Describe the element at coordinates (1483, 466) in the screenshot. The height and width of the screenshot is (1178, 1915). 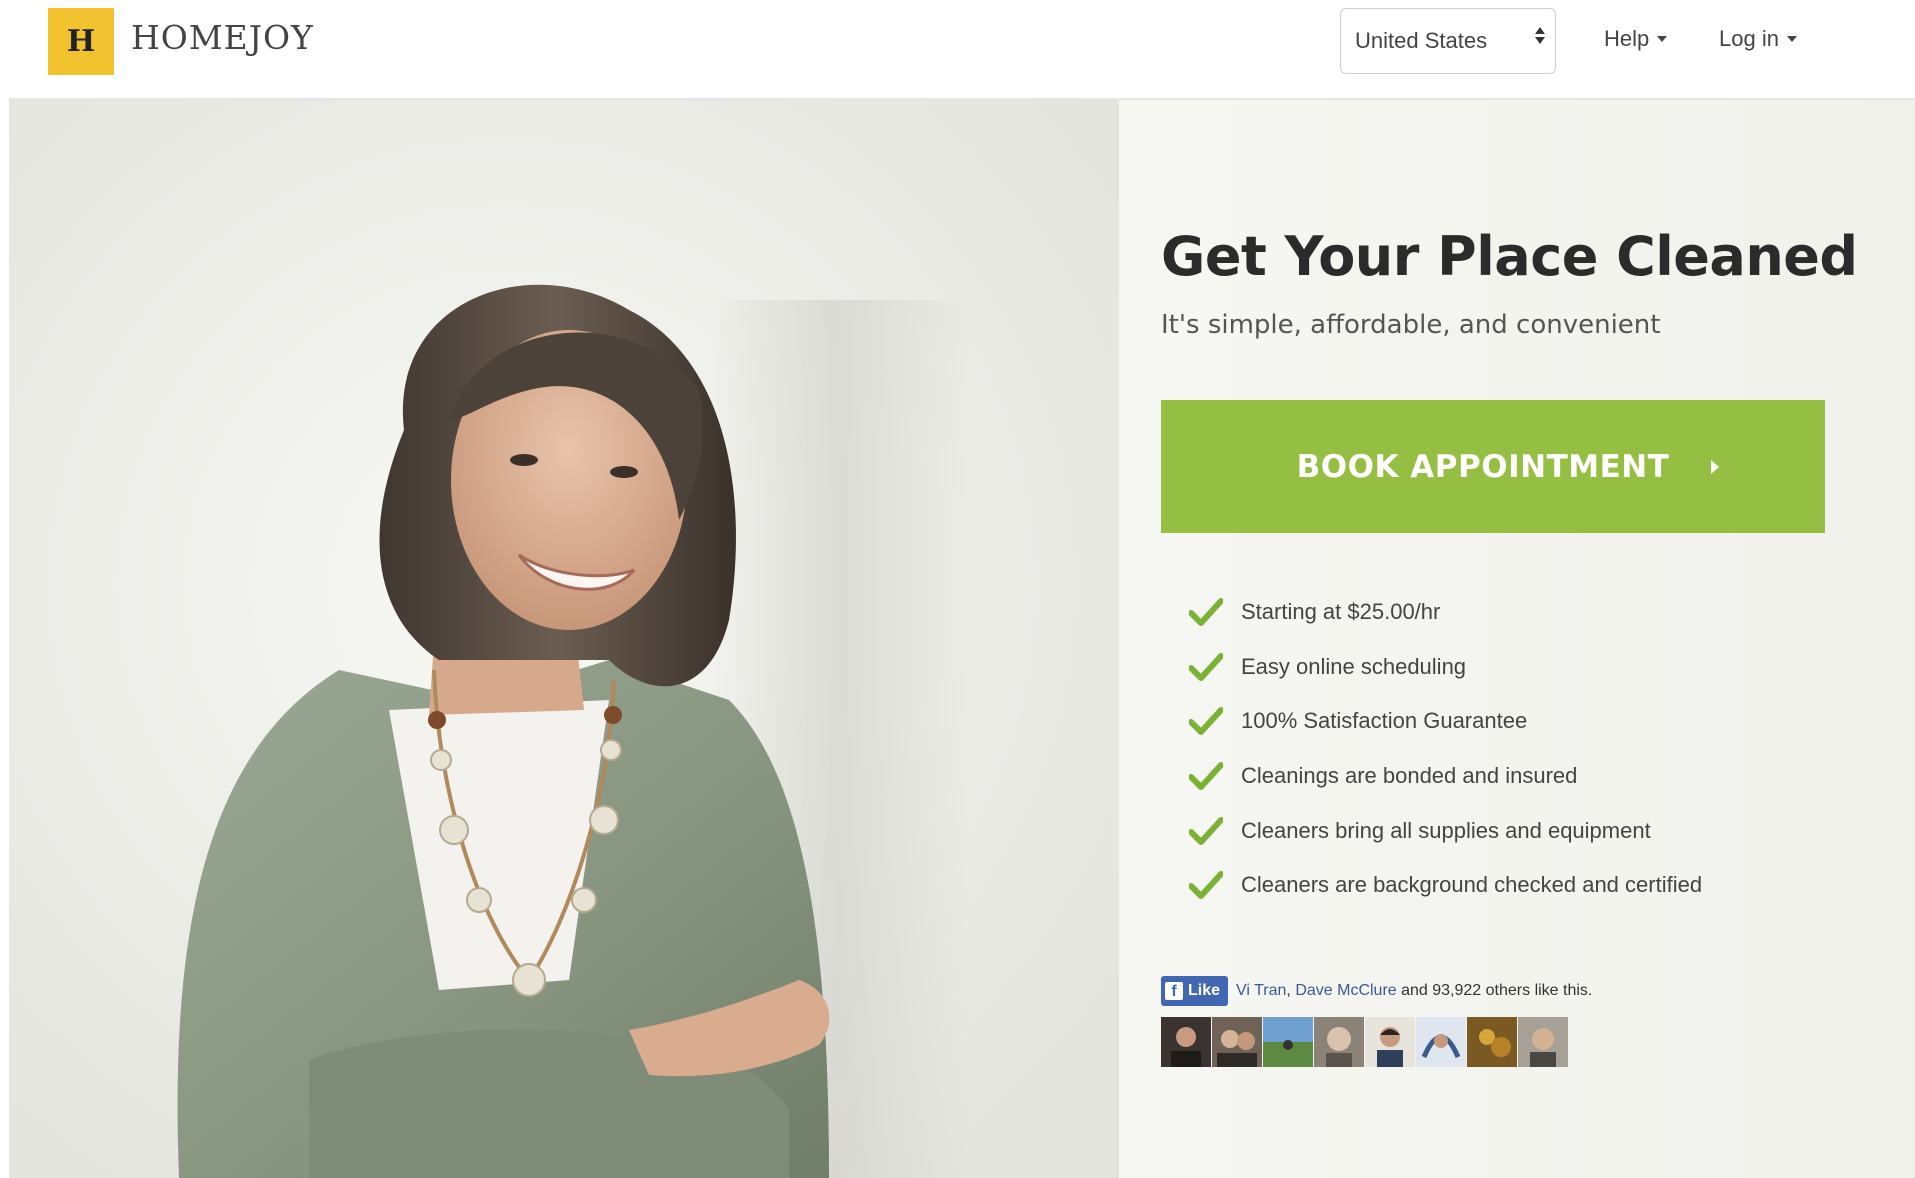
I see `book-appointment-label: BOOK APPOINTMENT` at that location.